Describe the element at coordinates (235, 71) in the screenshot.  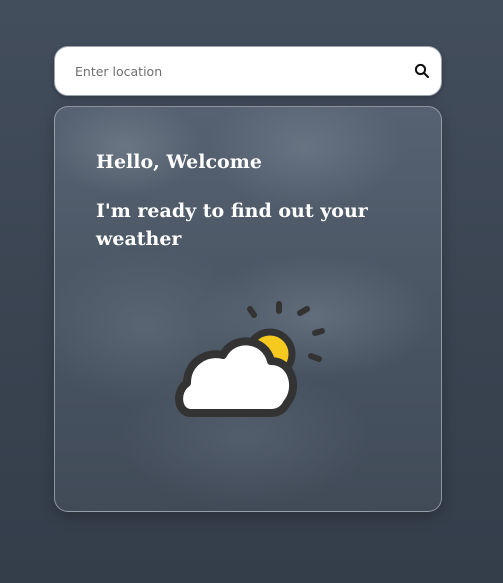
I see `location-search-input` at that location.